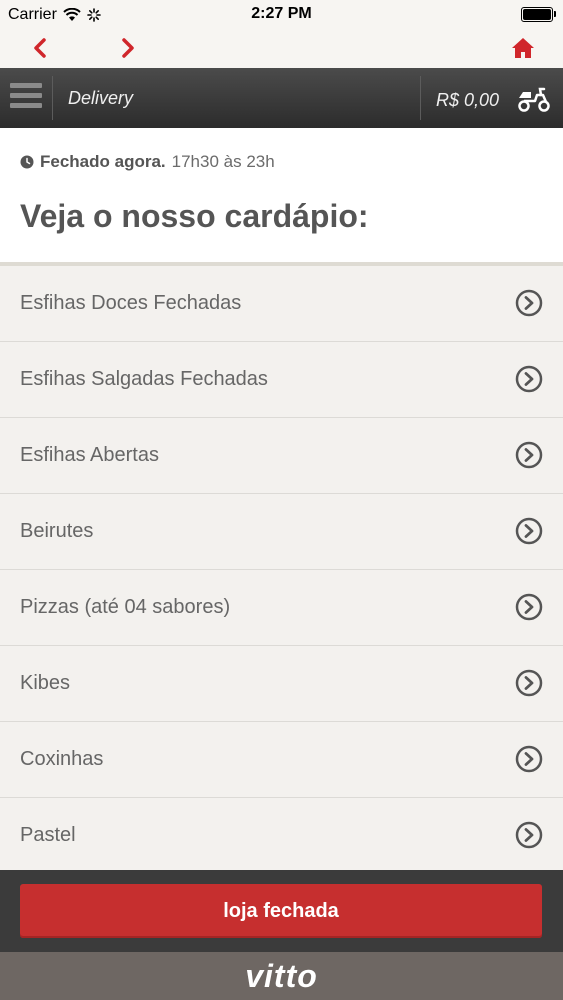  What do you see at coordinates (144, 379) in the screenshot?
I see `menu-category-label: Esfihas Salgadas Fechadas` at bounding box center [144, 379].